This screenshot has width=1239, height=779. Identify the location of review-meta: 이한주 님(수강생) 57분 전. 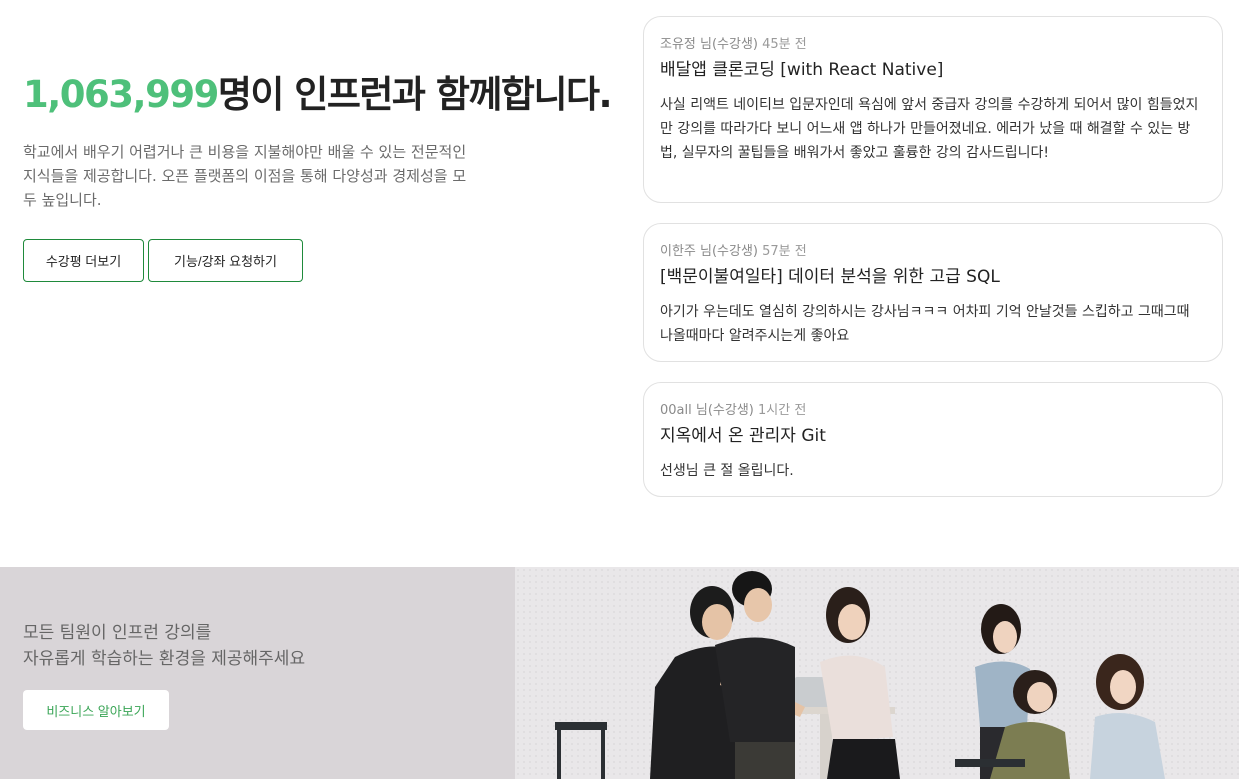
(933, 252).